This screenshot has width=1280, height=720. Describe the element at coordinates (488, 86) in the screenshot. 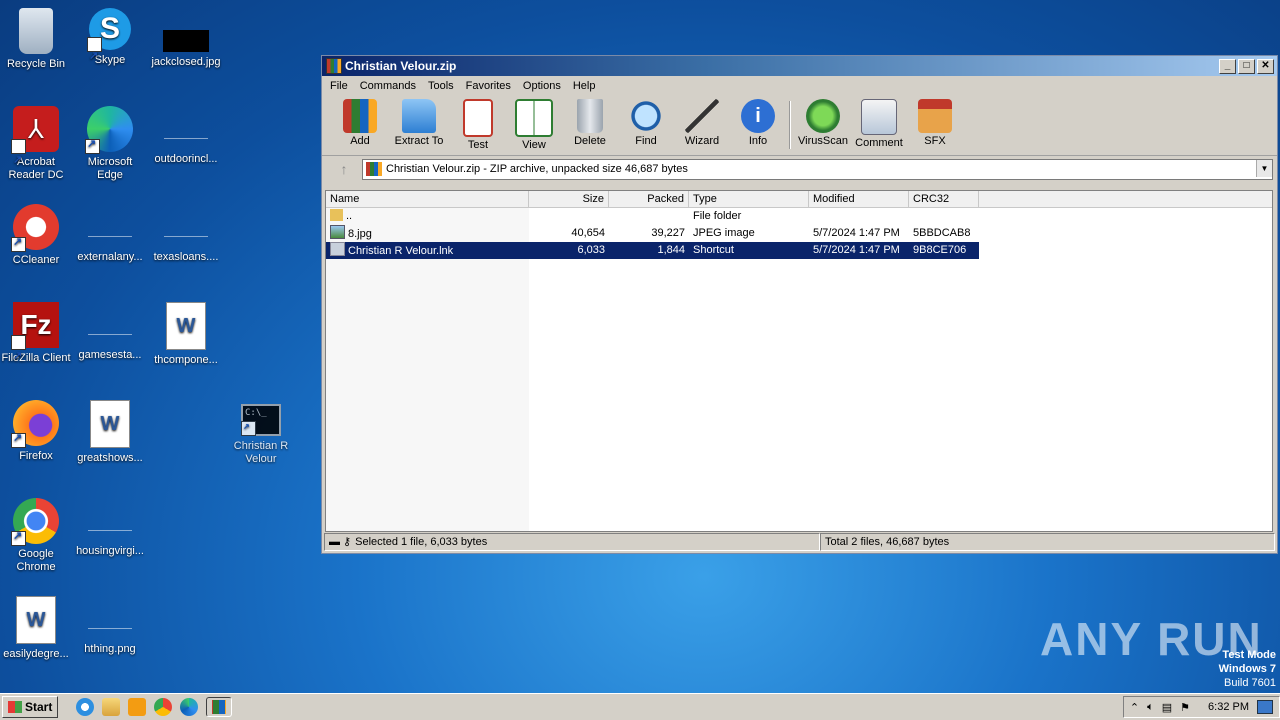

I see `menu-favorites: Favorites` at that location.